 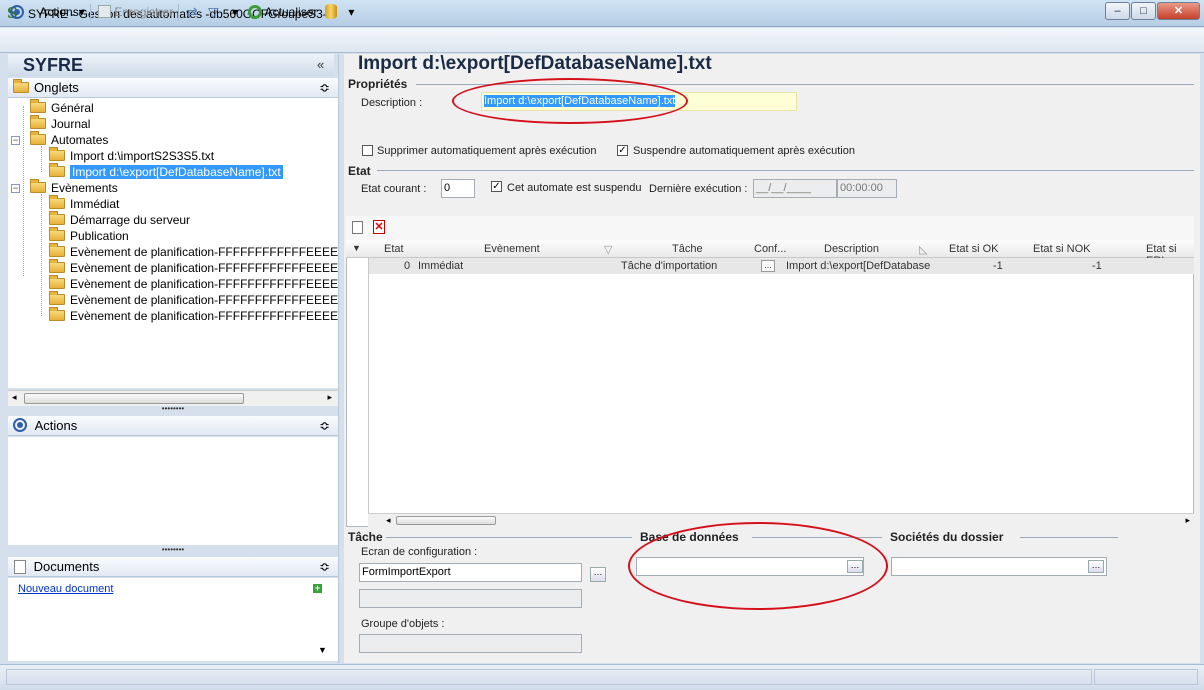 What do you see at coordinates (367, 150) in the screenshot?
I see `supprimer-checkbox` at bounding box center [367, 150].